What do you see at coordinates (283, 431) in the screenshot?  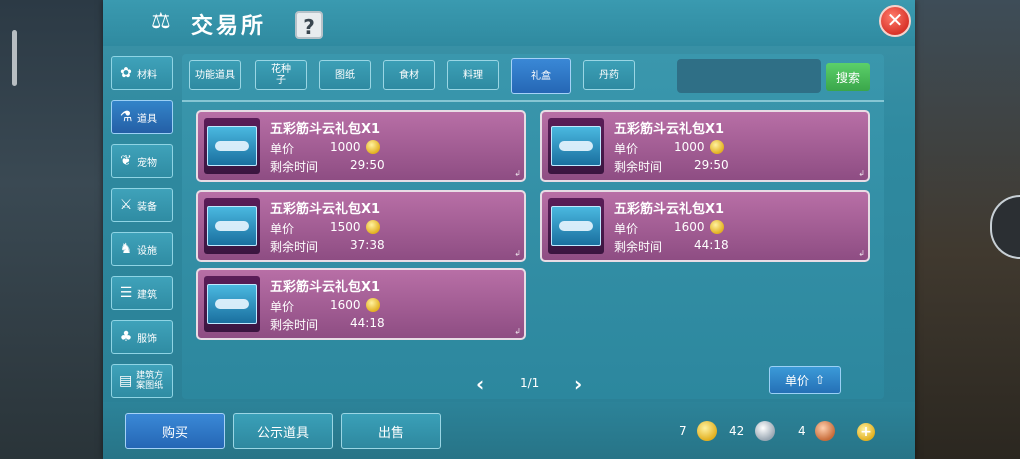 I see `public-props-button: 公示道具` at bounding box center [283, 431].